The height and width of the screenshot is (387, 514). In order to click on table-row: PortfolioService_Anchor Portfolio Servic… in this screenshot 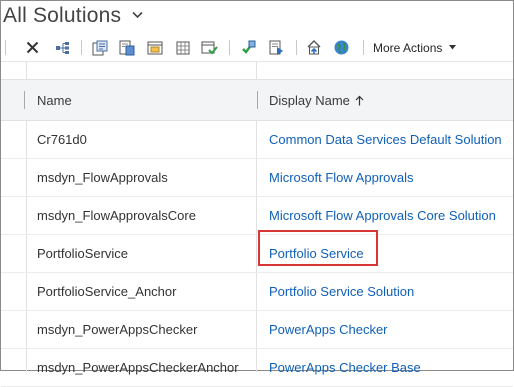, I will do `click(257, 292)`.